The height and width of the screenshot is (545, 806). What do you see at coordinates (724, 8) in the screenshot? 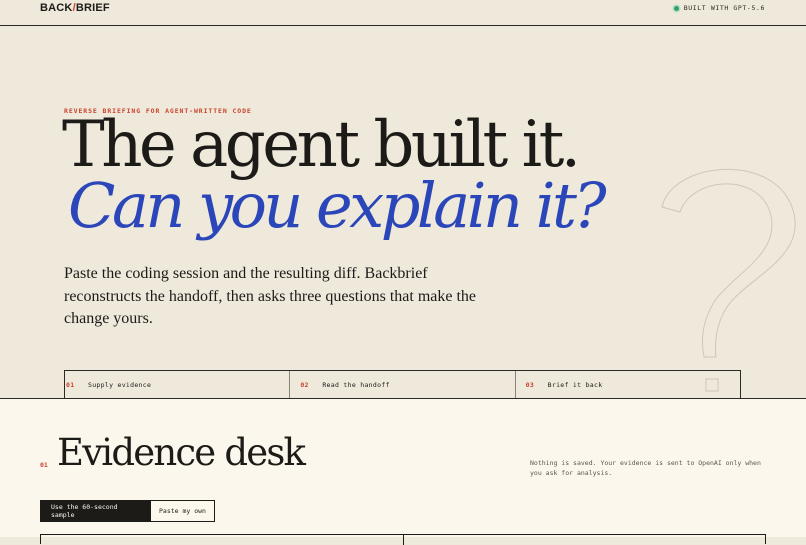
I see `built-with-label: BUILT WITH GPT-5.6` at bounding box center [724, 8].